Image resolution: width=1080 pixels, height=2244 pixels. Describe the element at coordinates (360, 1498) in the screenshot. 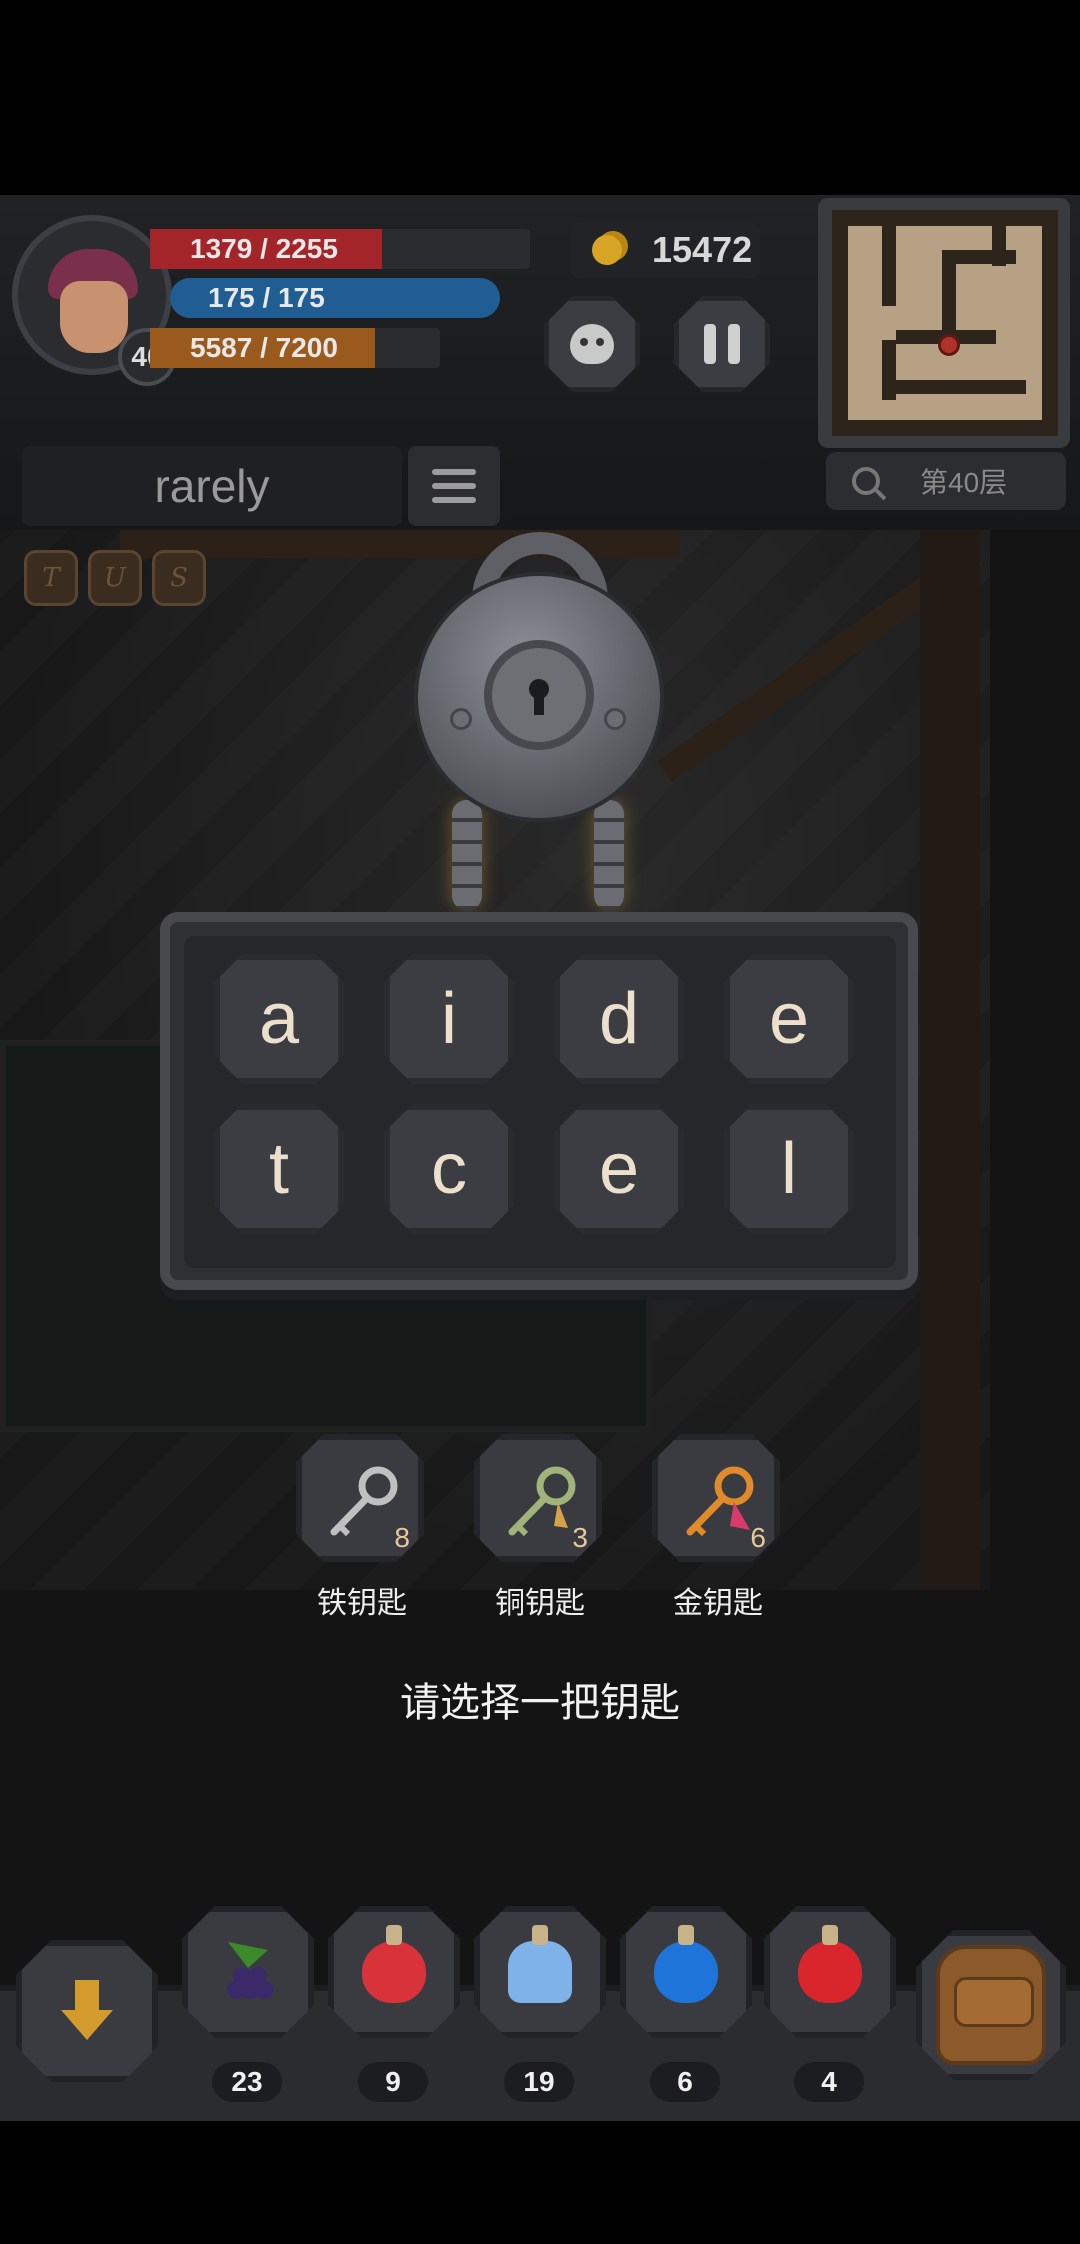

I see `iron-key-button: 8` at that location.